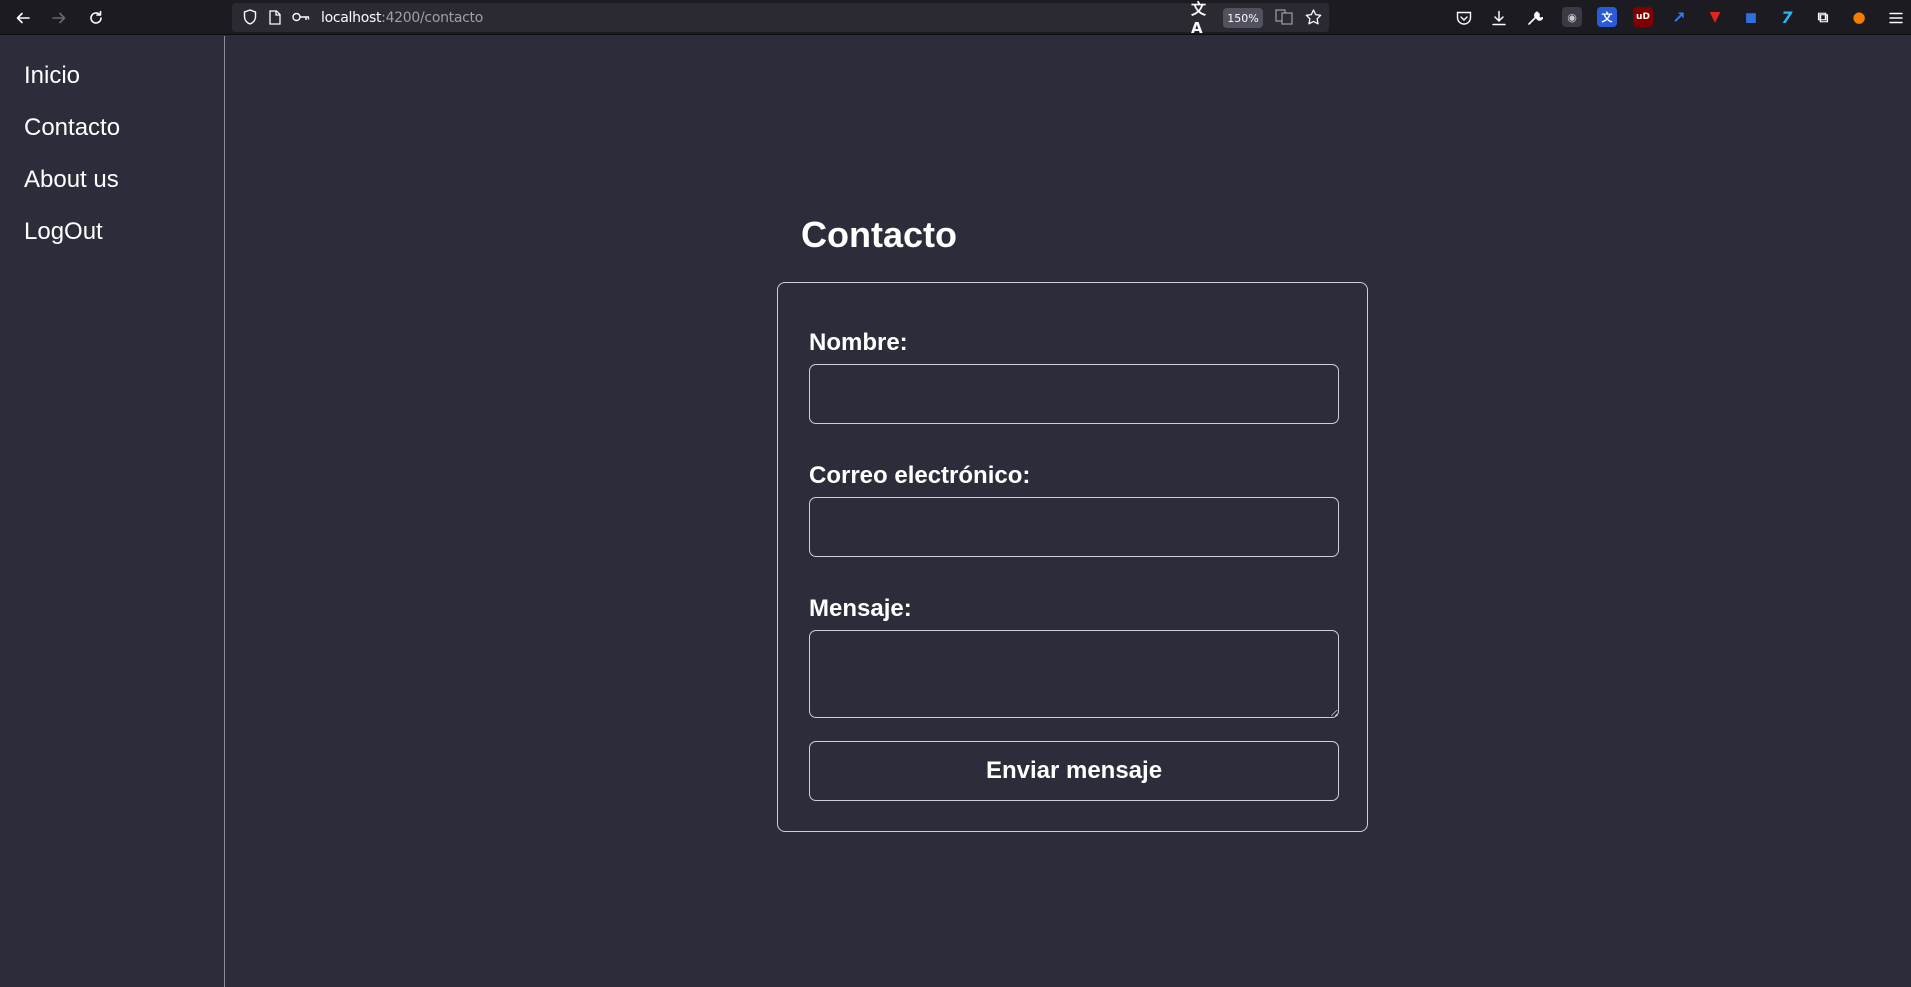  What do you see at coordinates (1896, 18) in the screenshot?
I see `hamburger-menu-icon` at bounding box center [1896, 18].